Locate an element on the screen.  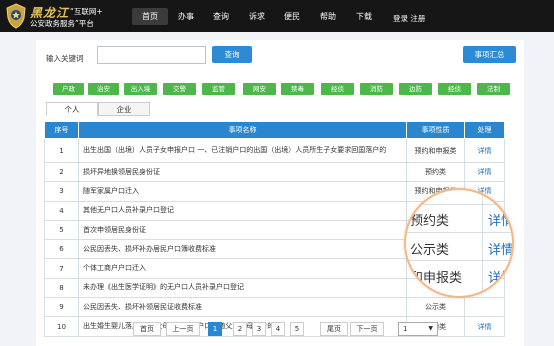
row-name: 随军家属户口迁入 is located at coordinates (242, 191).